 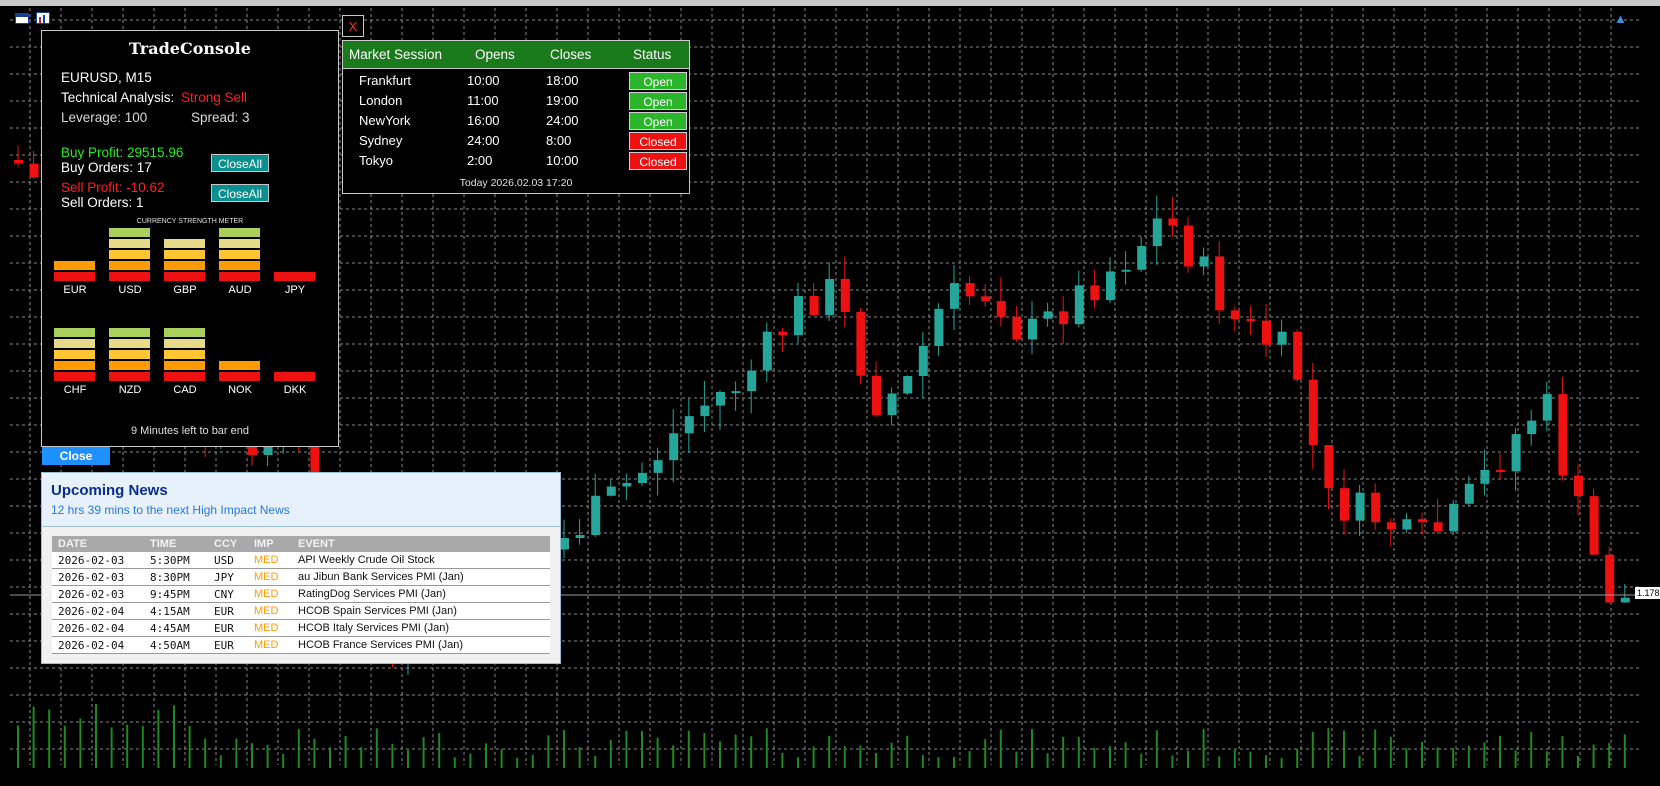 What do you see at coordinates (381, 140) in the screenshot?
I see `session-name: Sydney` at bounding box center [381, 140].